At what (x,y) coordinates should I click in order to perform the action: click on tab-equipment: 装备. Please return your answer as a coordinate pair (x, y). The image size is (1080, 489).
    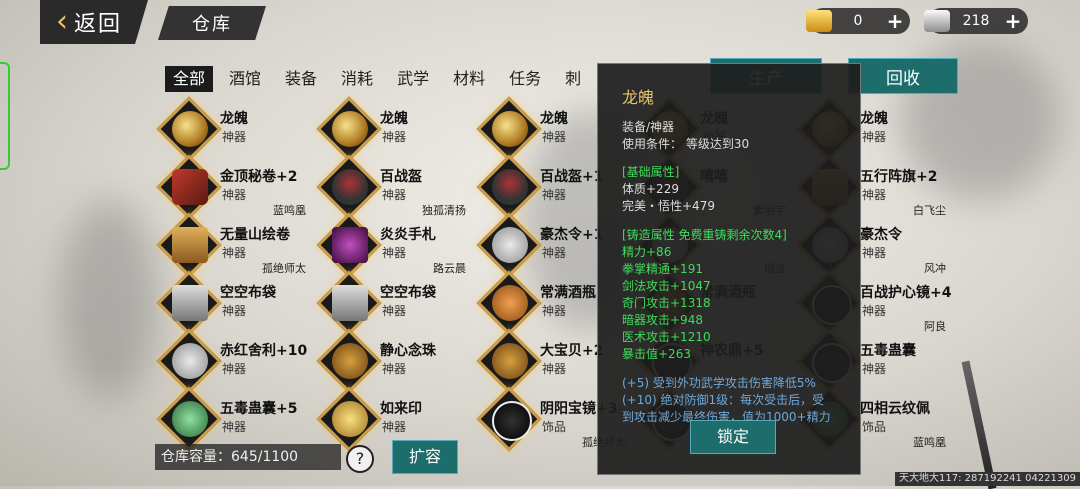
    Looking at the image, I should click on (301, 79).